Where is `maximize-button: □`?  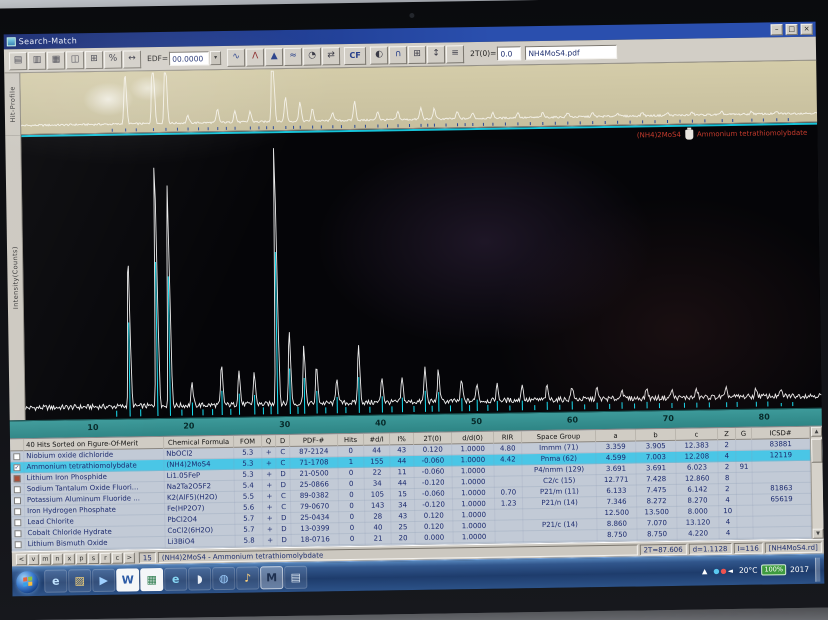
maximize-button: □ is located at coordinates (791, 29).